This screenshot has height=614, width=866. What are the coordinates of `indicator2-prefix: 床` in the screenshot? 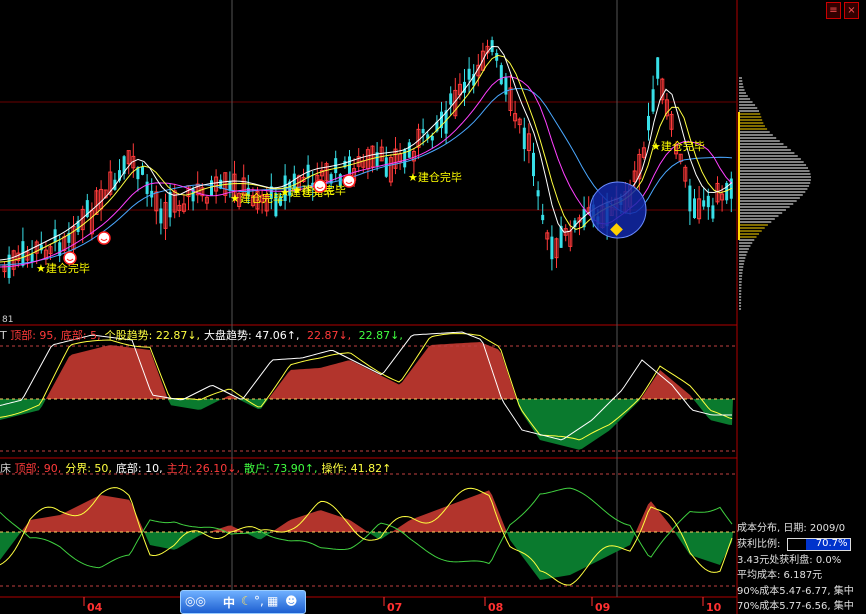 It's located at (7, 468).